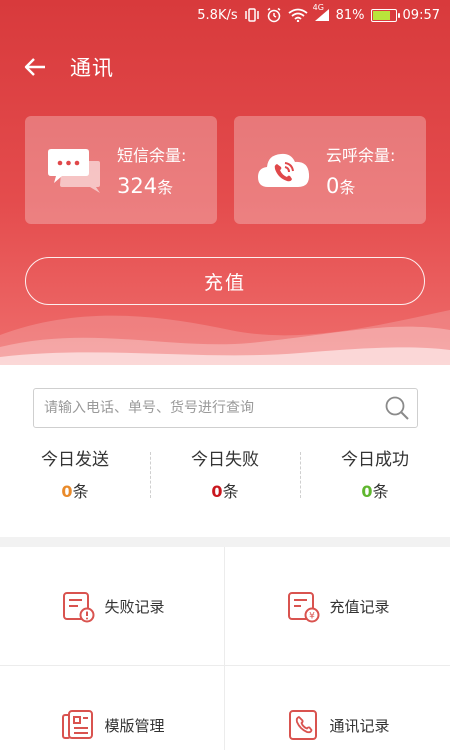  What do you see at coordinates (225, 460) in the screenshot?
I see `stat-label: 今日失败` at bounding box center [225, 460].